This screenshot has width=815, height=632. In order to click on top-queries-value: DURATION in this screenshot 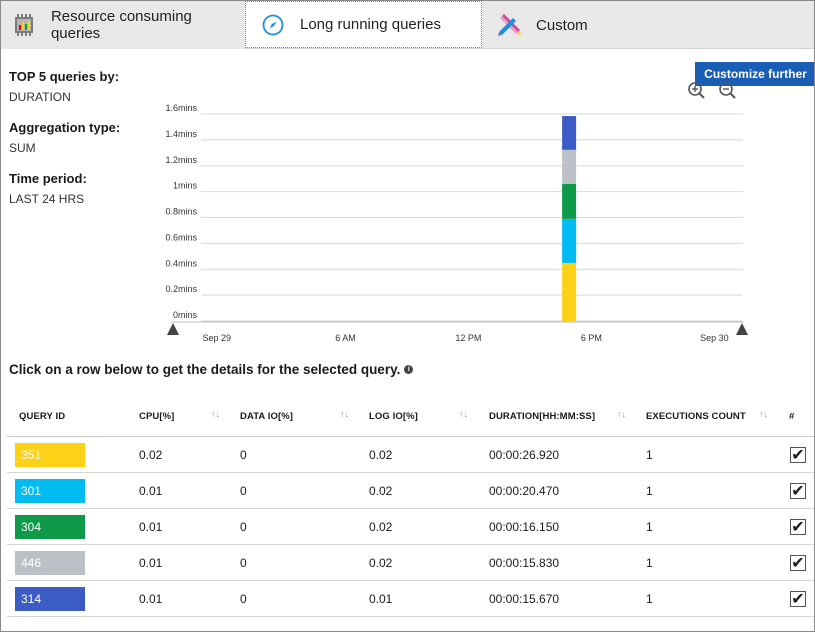, I will do `click(40, 97)`.